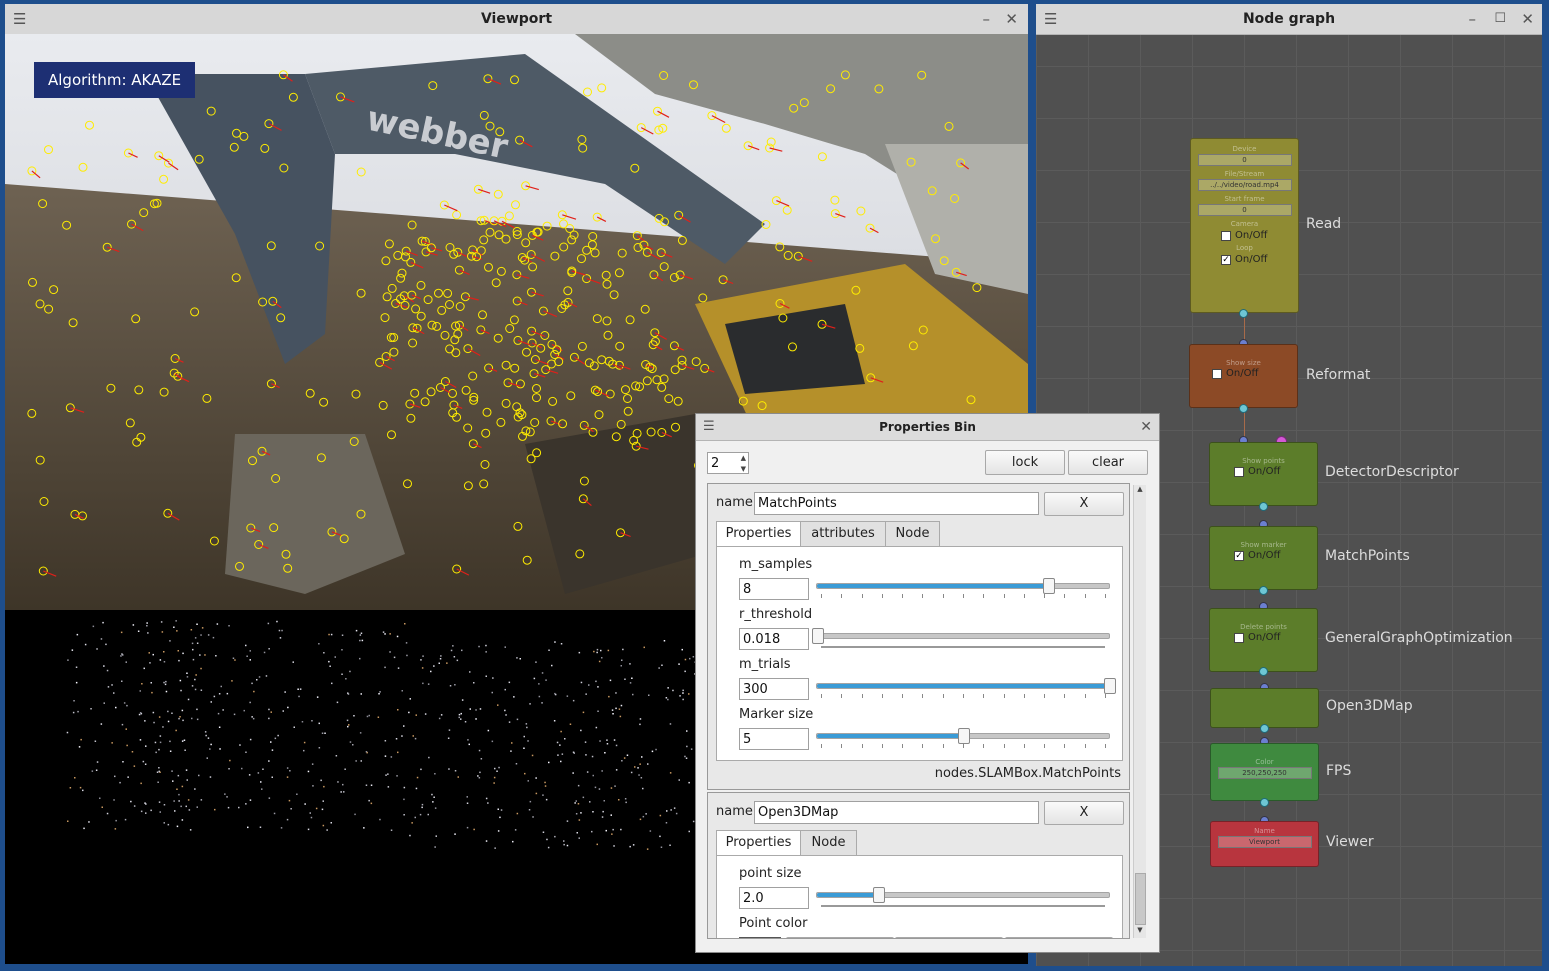  I want to click on param-label: Camera, so click(1244, 224).